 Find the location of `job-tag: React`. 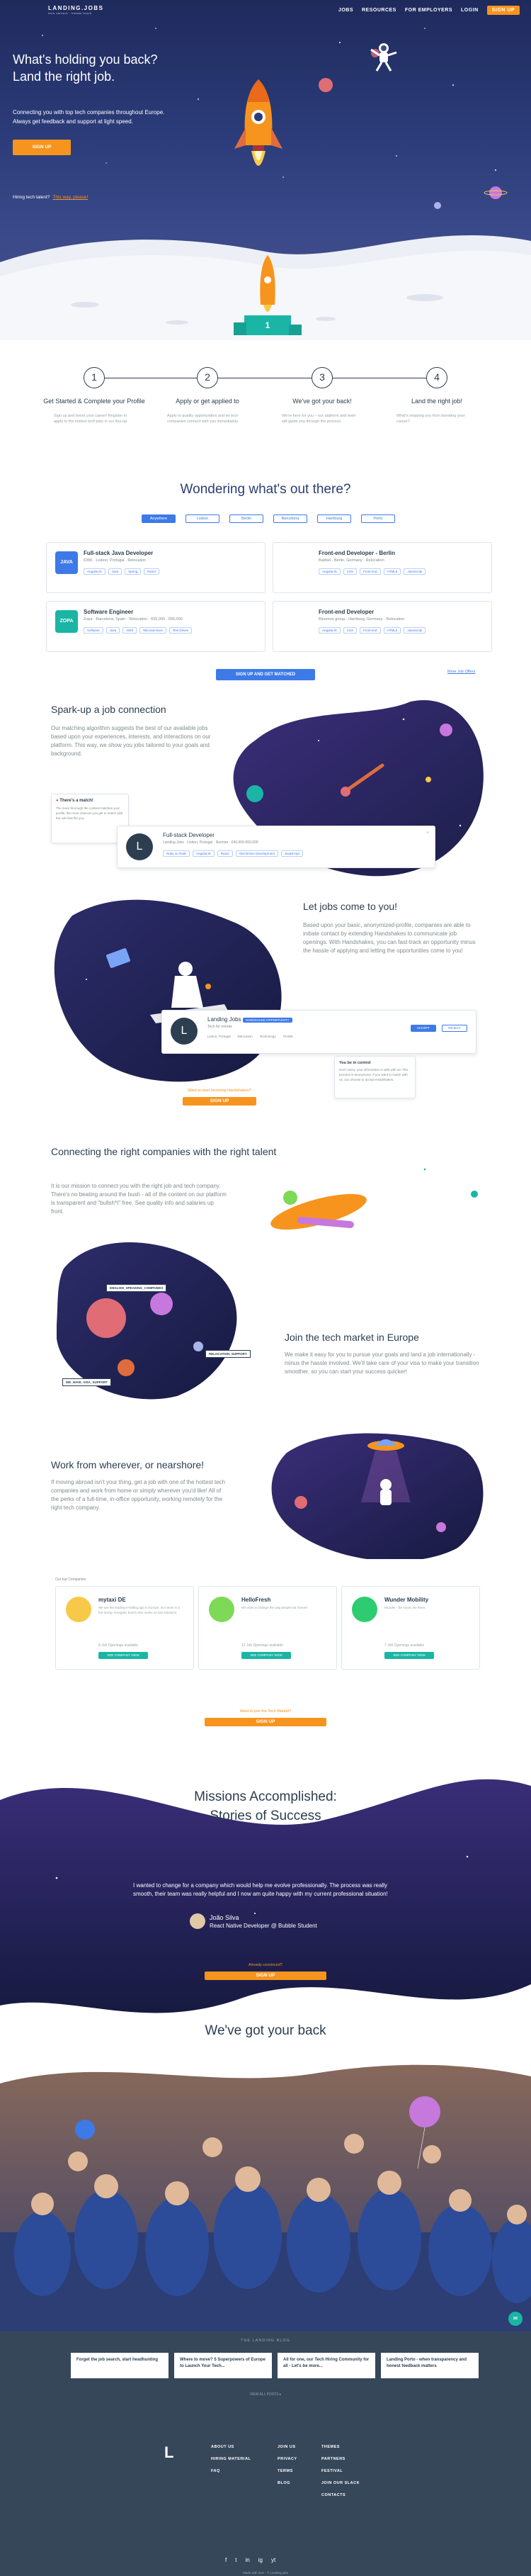

job-tag: React is located at coordinates (152, 571).